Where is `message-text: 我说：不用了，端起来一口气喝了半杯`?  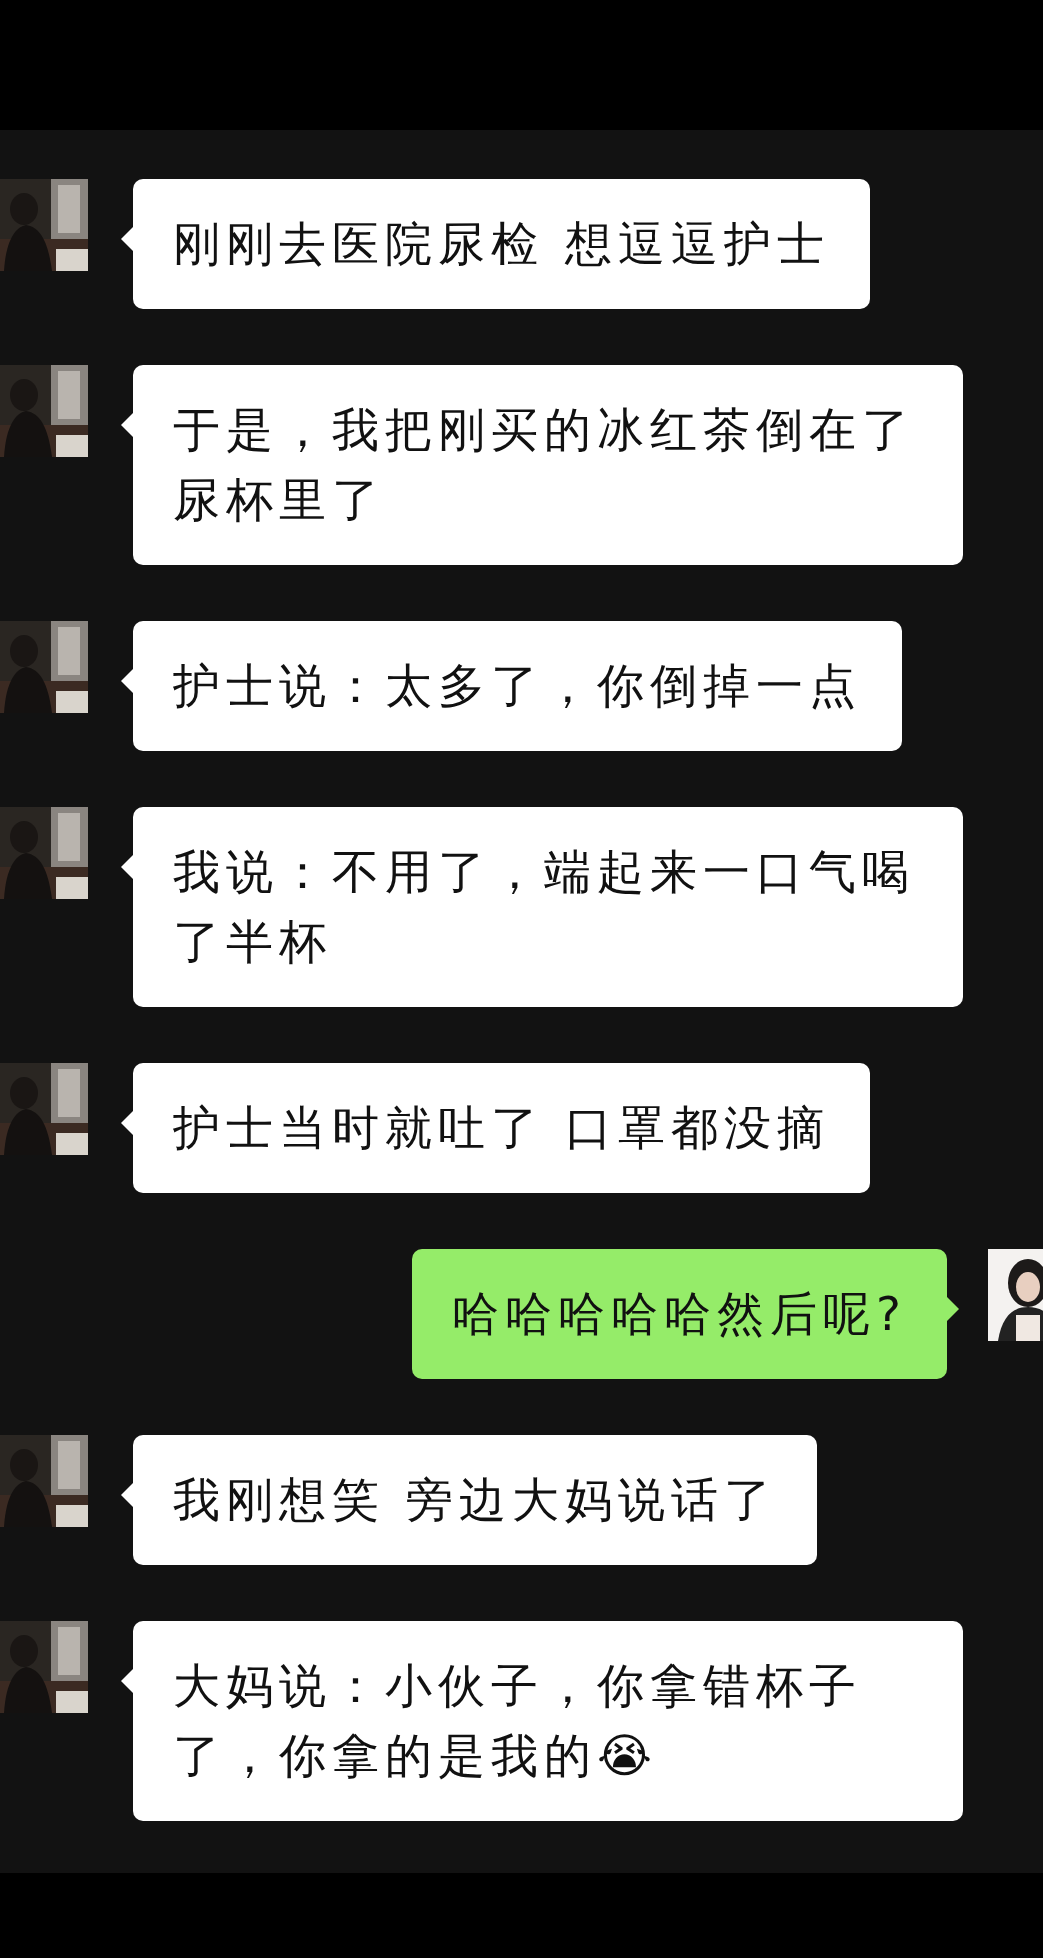
message-text: 我说：不用了，端起来一口气喝了半杯 is located at coordinates (544, 906).